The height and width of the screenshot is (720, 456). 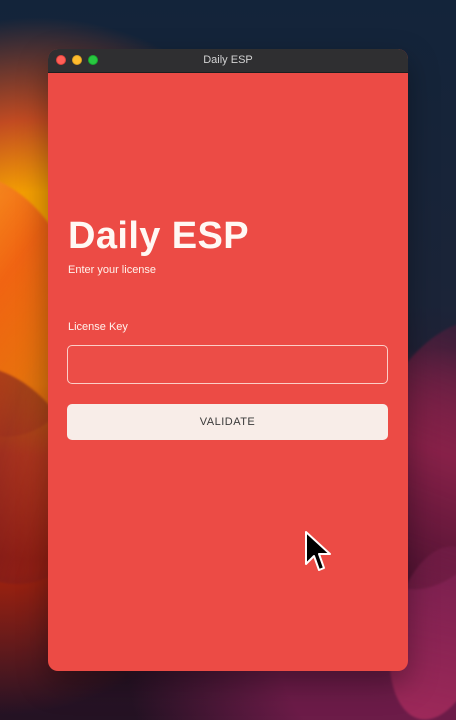 I want to click on close-window-icon, so click(x=61, y=60).